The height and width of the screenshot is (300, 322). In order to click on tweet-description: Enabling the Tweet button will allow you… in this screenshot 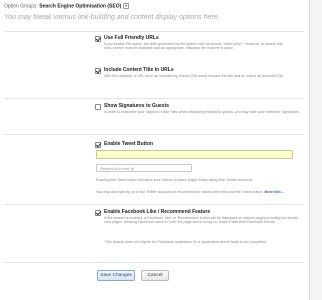, I will do `click(175, 180)`.